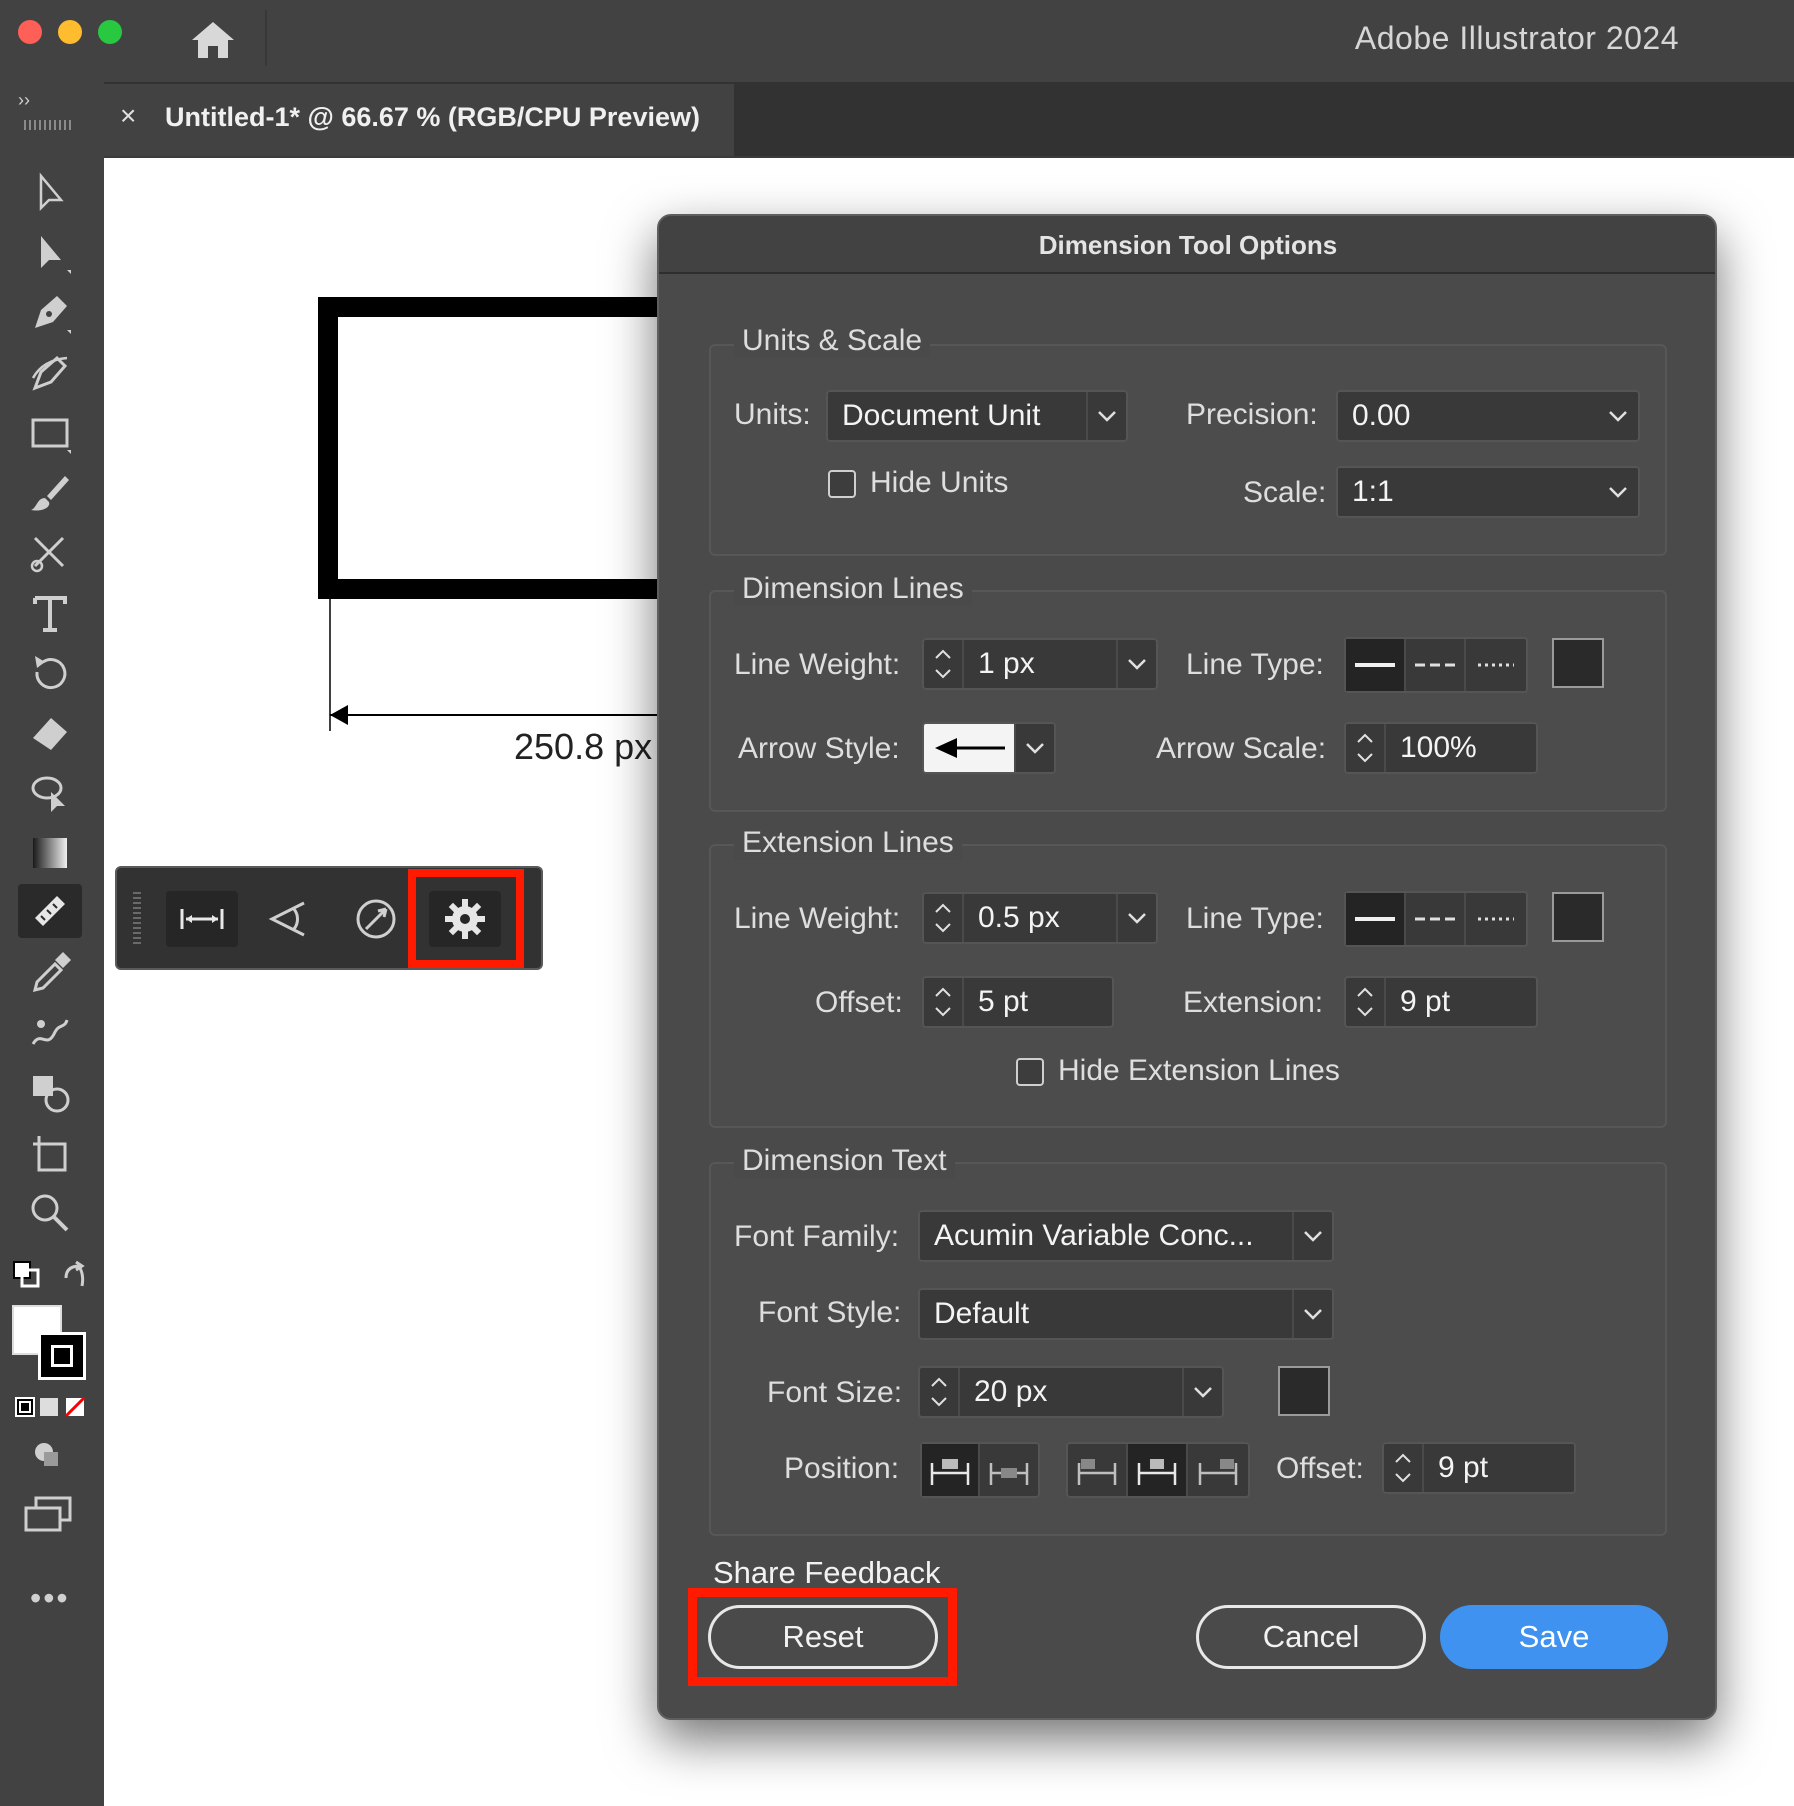  I want to click on titlebar-divider, so click(266, 38).